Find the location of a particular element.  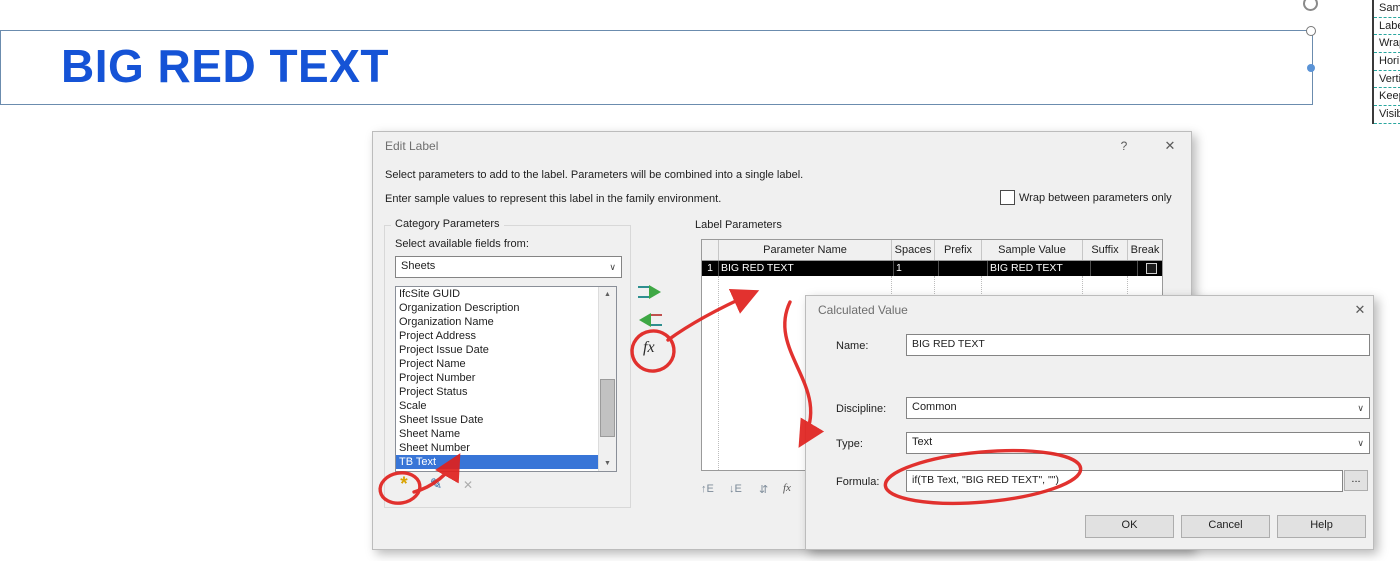

property-row: Verti is located at coordinates (1387, 80).